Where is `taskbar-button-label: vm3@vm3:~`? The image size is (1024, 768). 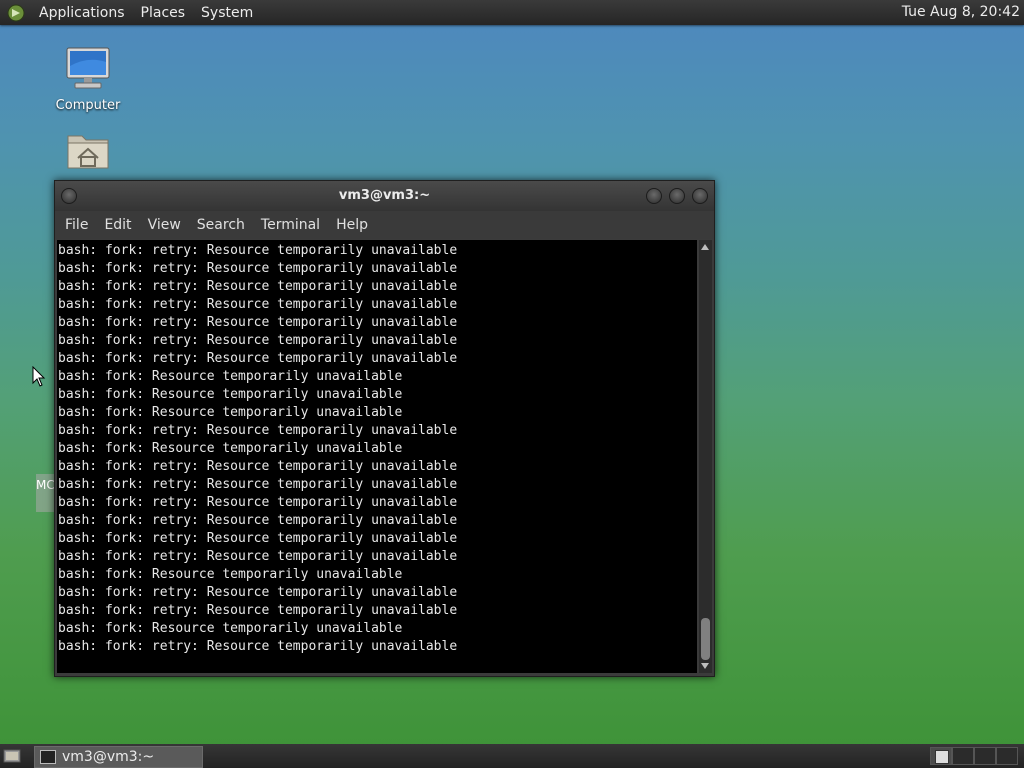 taskbar-button-label: vm3@vm3:~ is located at coordinates (108, 757).